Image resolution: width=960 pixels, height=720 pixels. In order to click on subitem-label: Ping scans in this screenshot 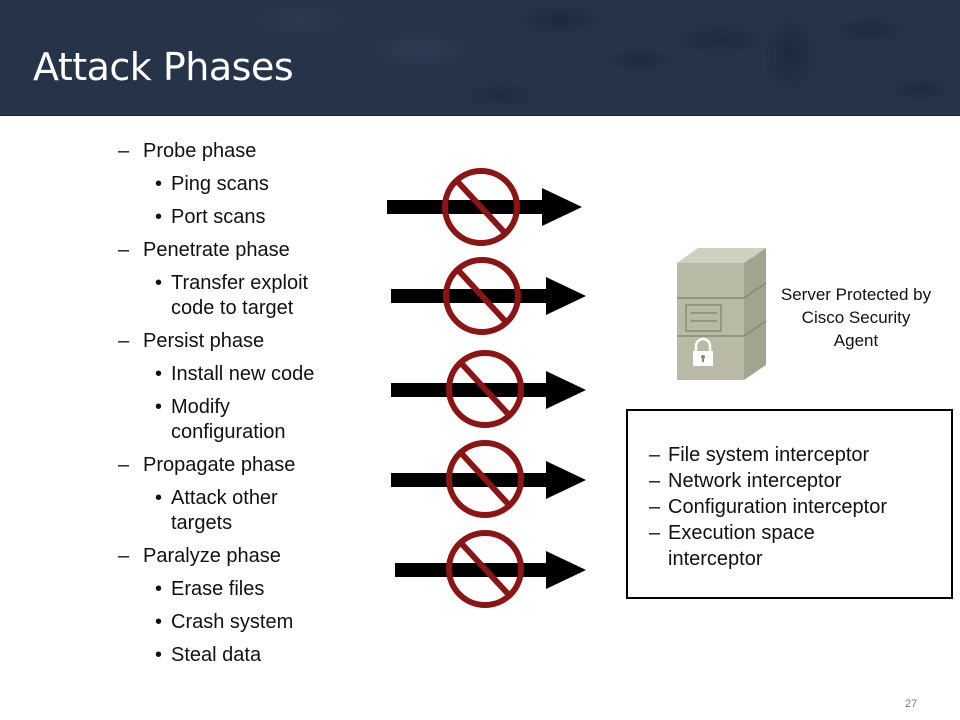, I will do `click(220, 184)`.